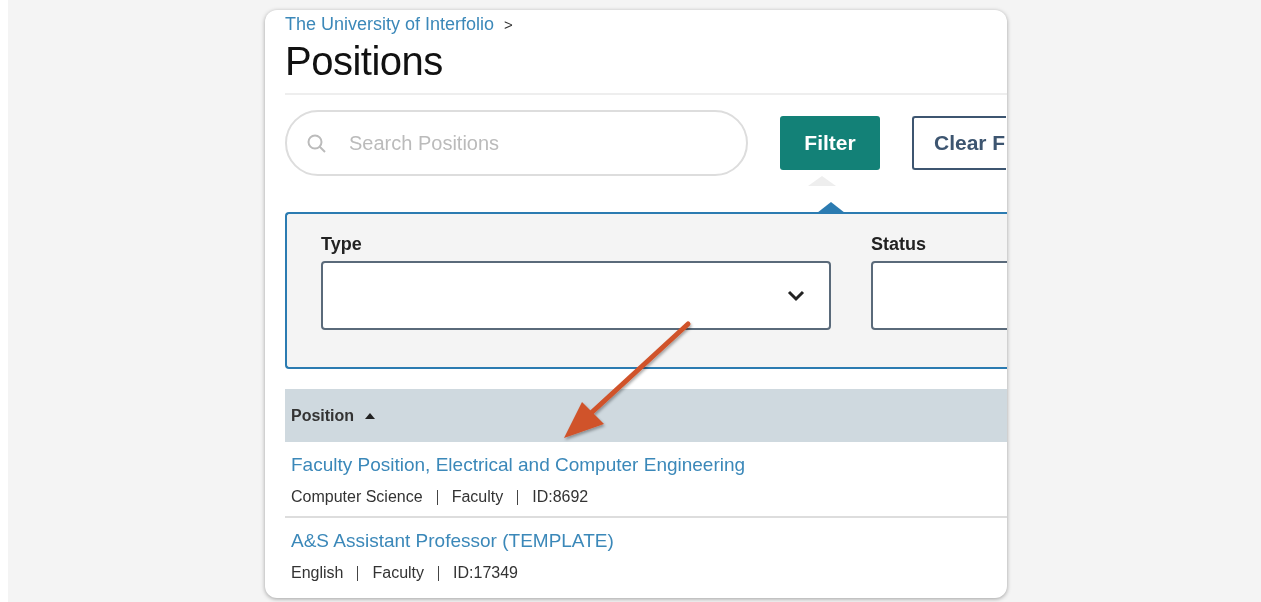 This screenshot has height=602, width=1261. I want to click on position-detail: English, so click(317, 573).